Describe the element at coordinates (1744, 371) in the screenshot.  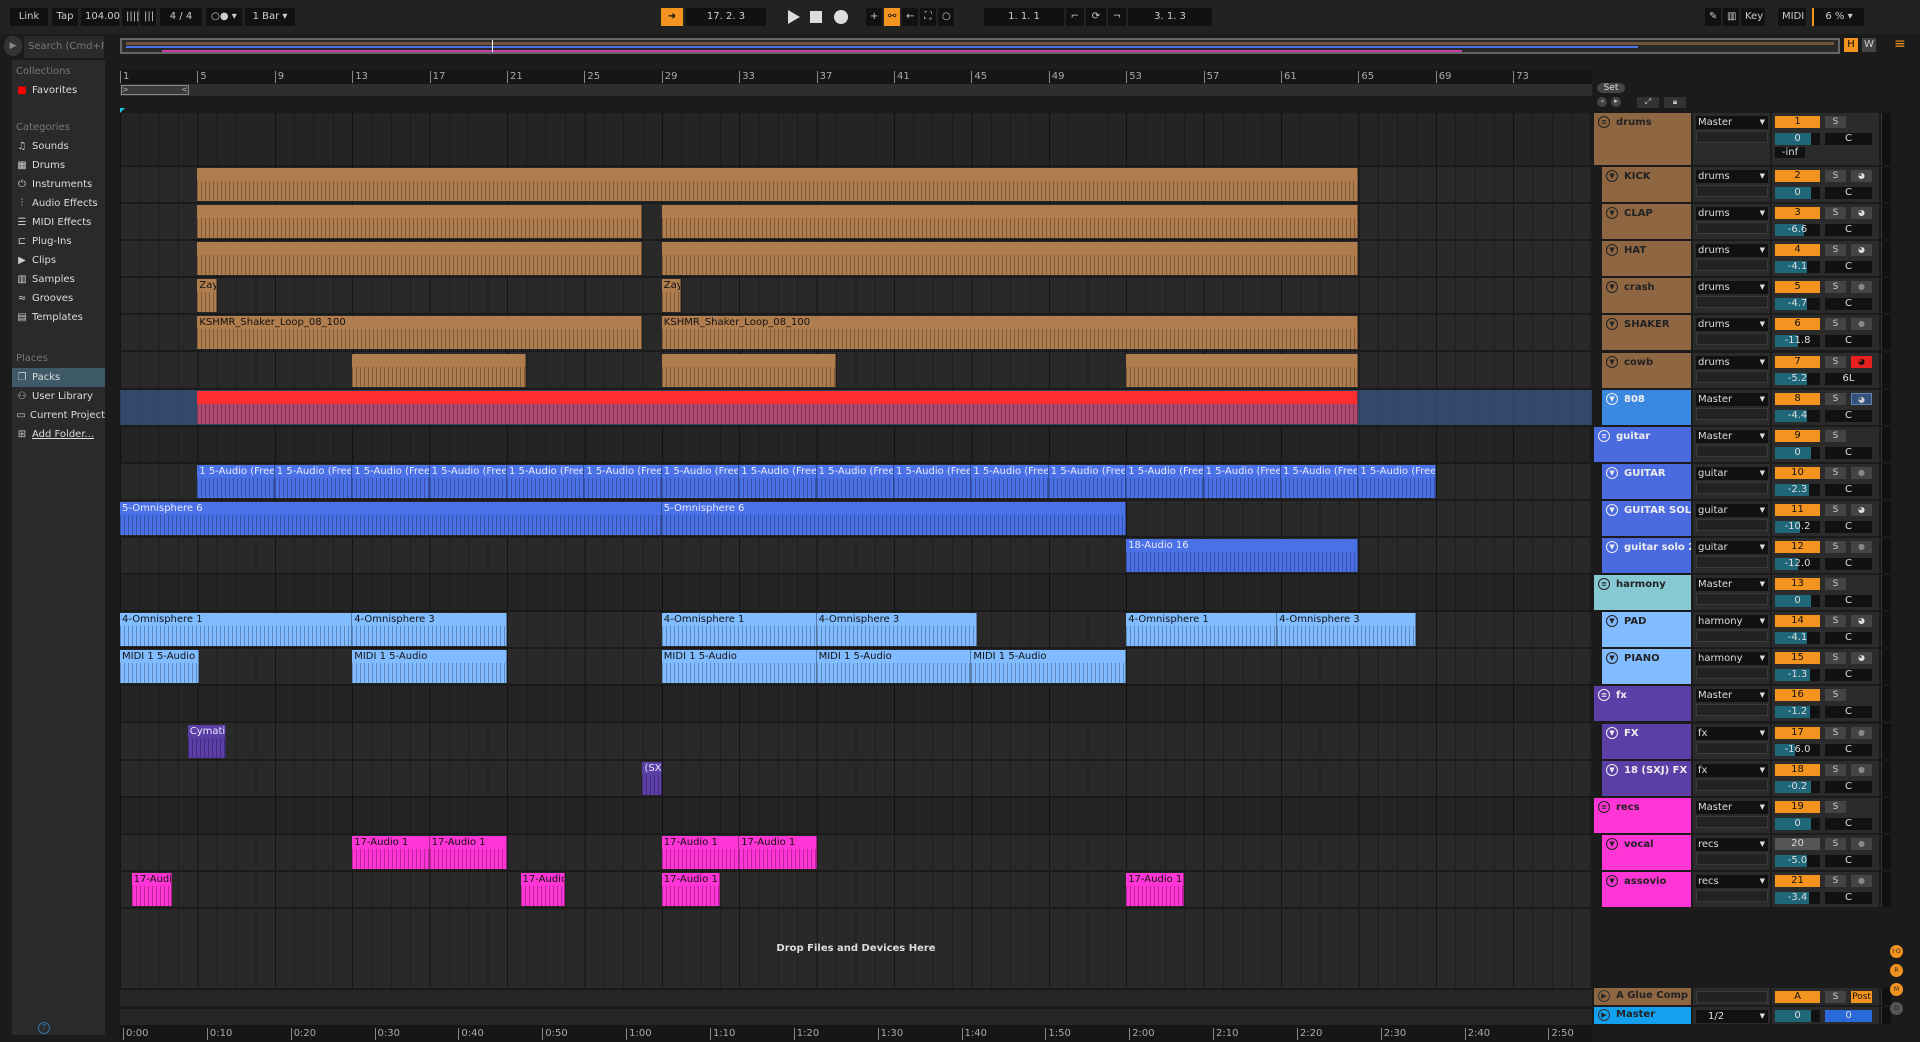
I see `track-header-cowb: ▼ cowb drums 7S ◕ -5.2 6L` at that location.